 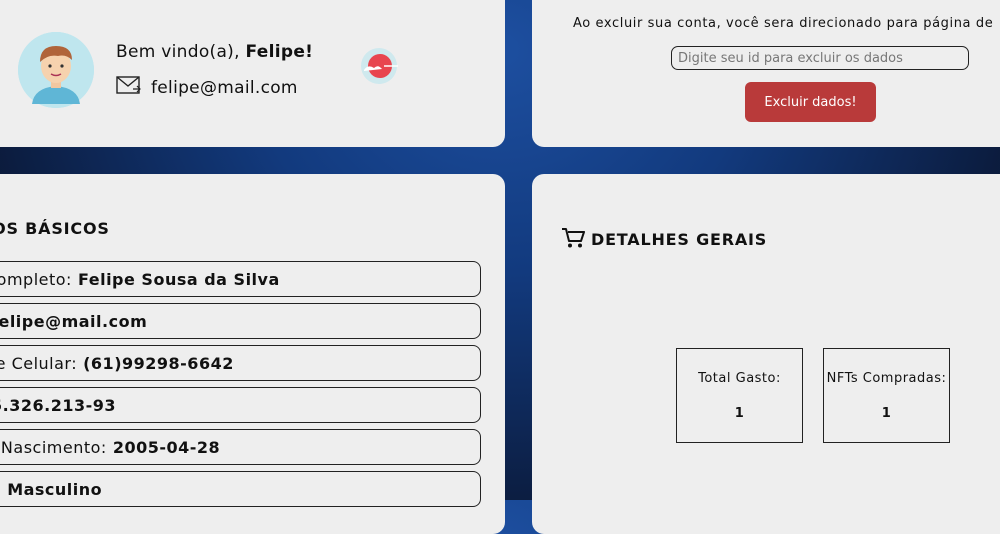 What do you see at coordinates (240, 405) in the screenshot?
I see `field-document: 5.326.213-93` at bounding box center [240, 405].